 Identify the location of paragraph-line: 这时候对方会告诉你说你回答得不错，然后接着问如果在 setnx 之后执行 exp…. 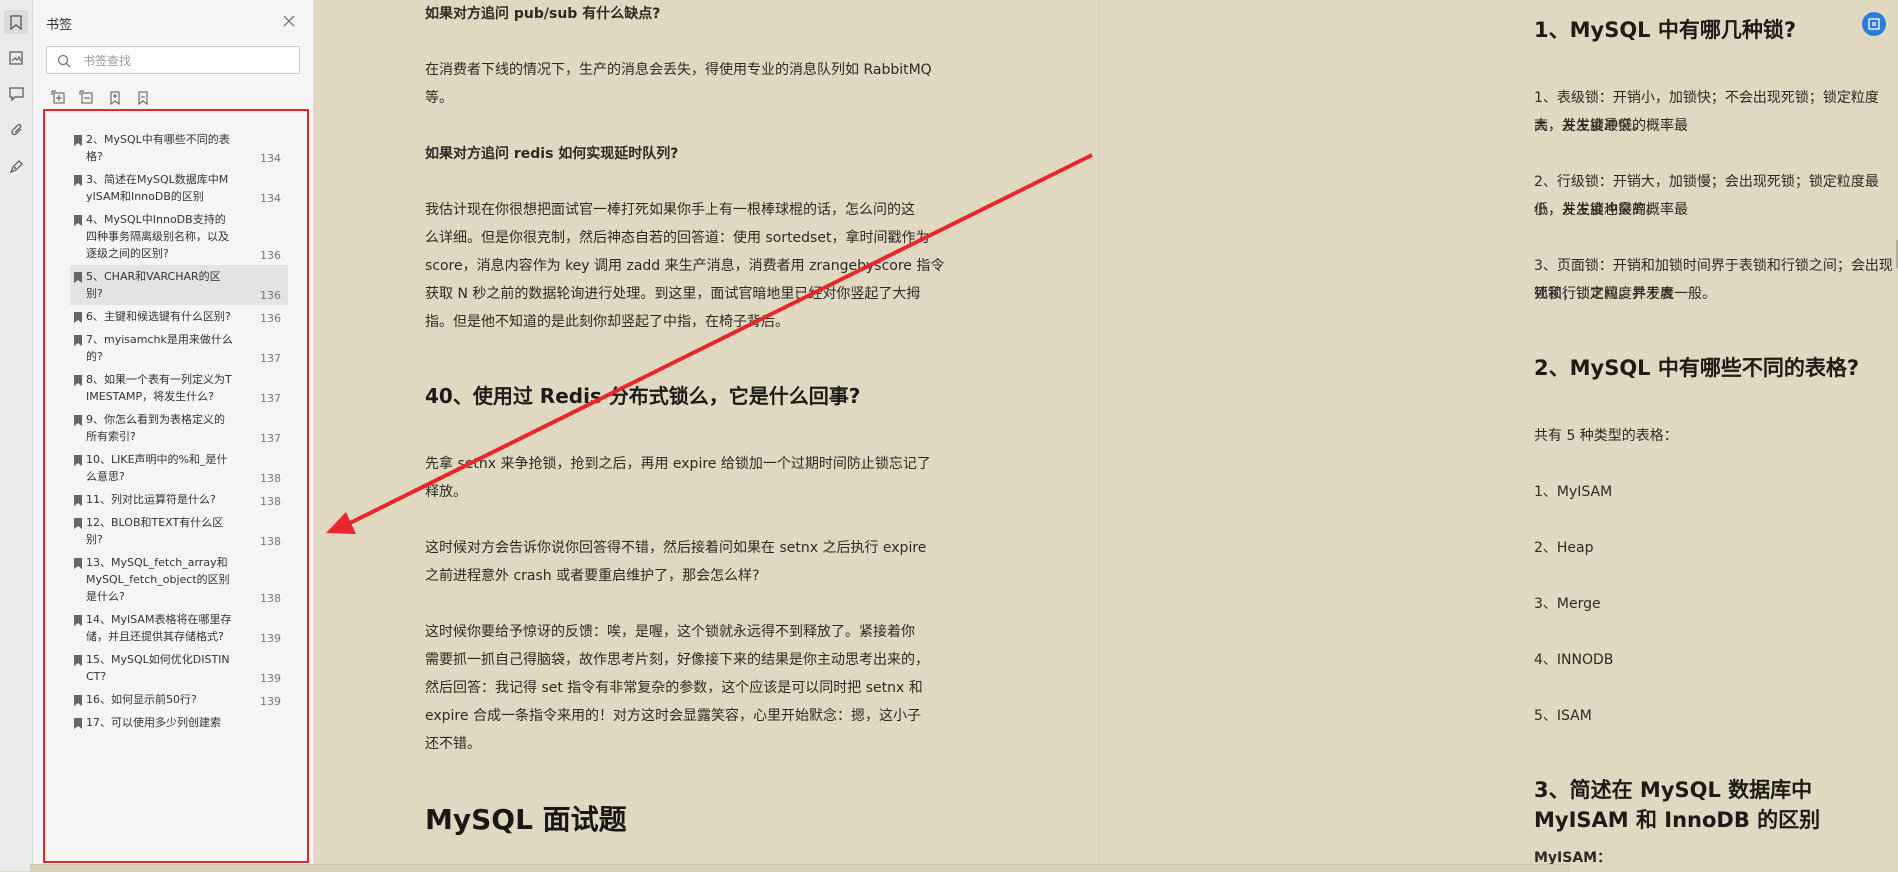
(676, 548).